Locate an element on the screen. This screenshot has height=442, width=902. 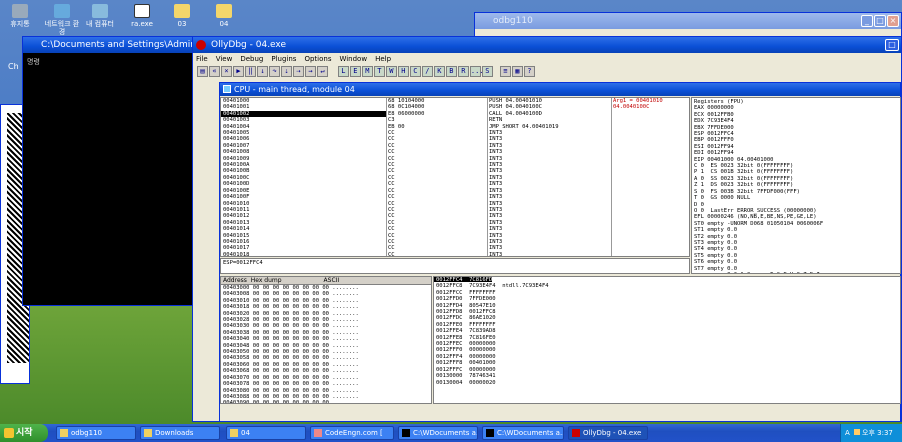
toolbar-cpu: C is located at coordinates (415, 71).